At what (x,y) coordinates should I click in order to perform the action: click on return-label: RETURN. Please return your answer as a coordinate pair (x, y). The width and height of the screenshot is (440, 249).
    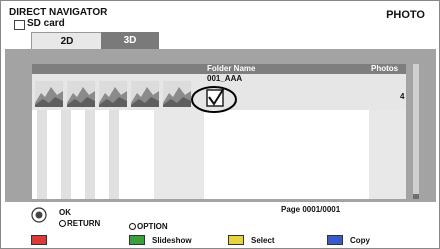
    Looking at the image, I should click on (79, 223).